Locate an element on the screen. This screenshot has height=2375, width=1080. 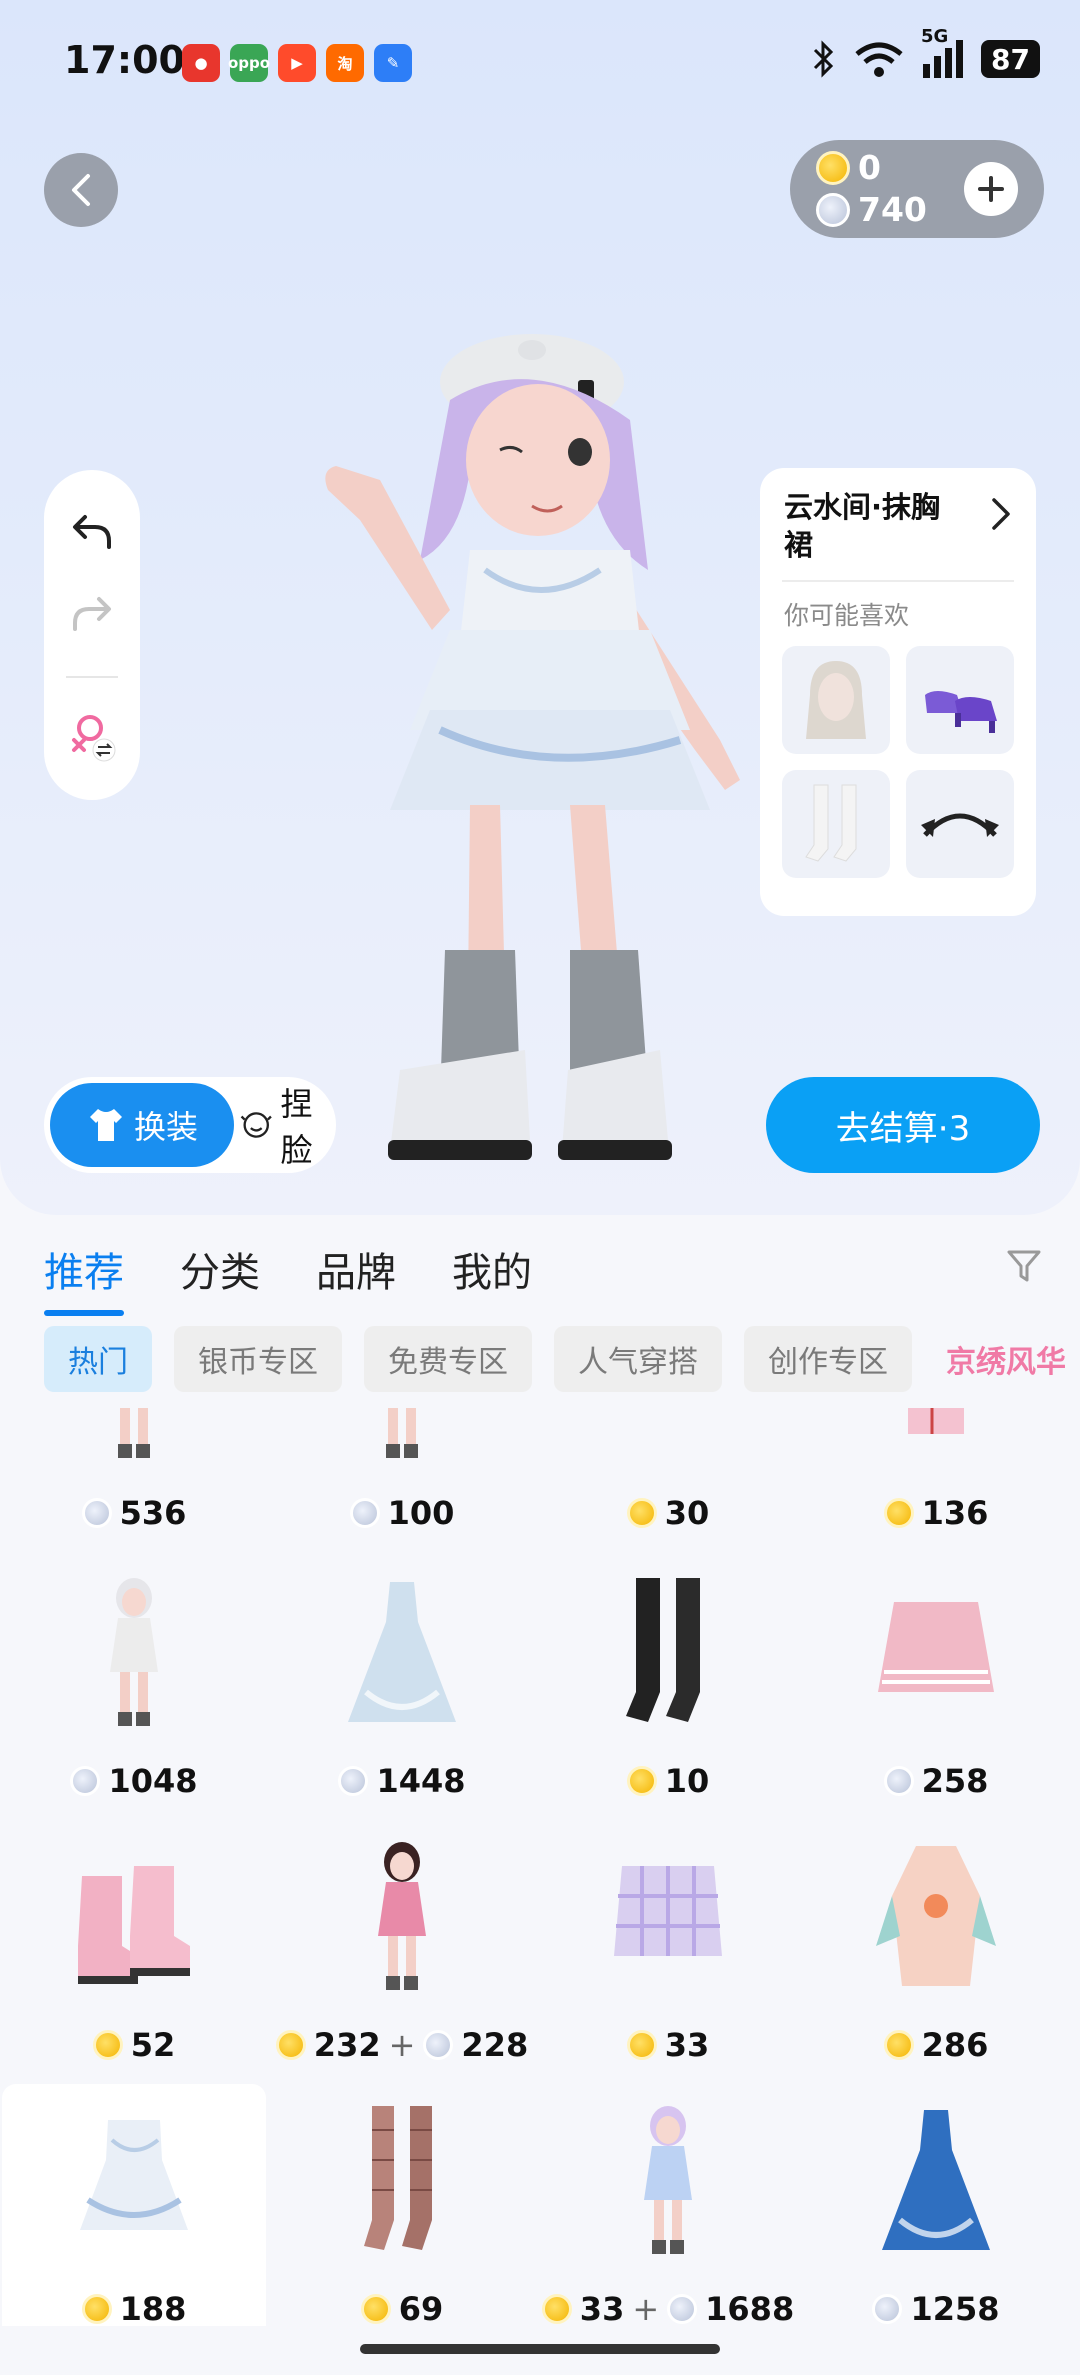
gender-switch-button is located at coordinates (92, 736).